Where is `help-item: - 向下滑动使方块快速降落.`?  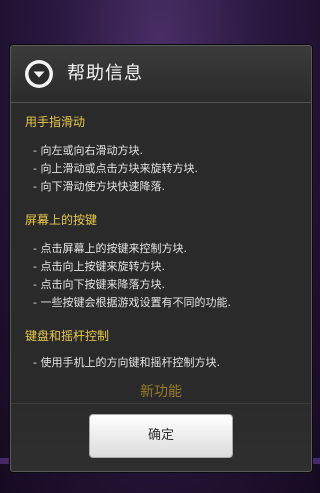 help-item: - 向下滑动使方块快速降落. is located at coordinates (99, 186).